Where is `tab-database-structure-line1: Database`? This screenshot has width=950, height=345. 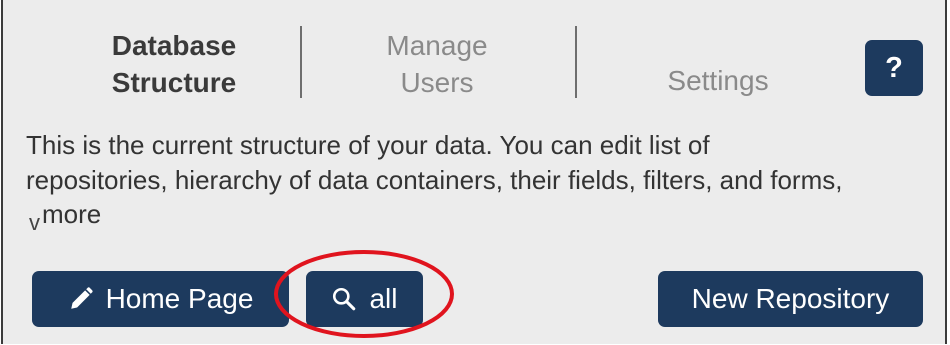 tab-database-structure-line1: Database is located at coordinates (174, 45).